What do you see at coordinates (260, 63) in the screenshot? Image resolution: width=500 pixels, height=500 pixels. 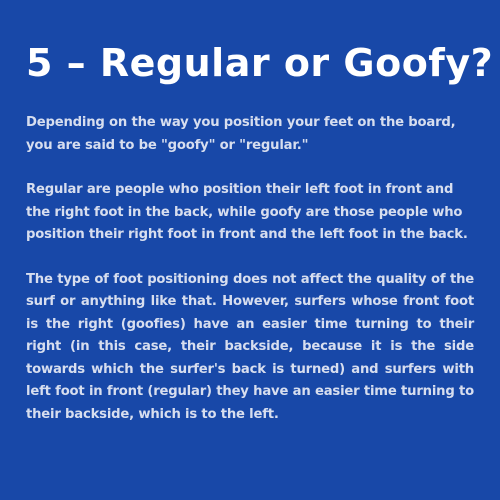 I see `page-title: 5 – Regular or Goofy?` at bounding box center [260, 63].